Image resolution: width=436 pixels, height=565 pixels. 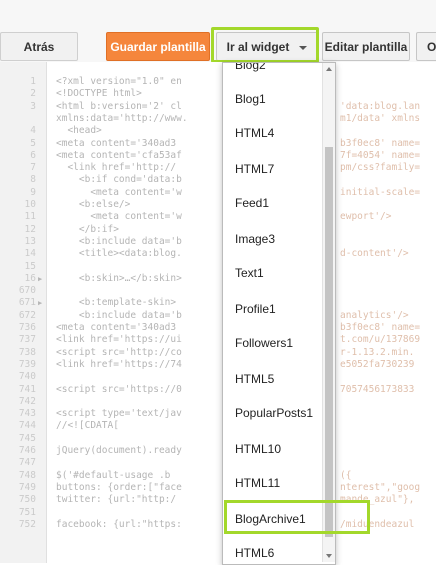 I want to click on line-number: 743, so click(x=27, y=414).